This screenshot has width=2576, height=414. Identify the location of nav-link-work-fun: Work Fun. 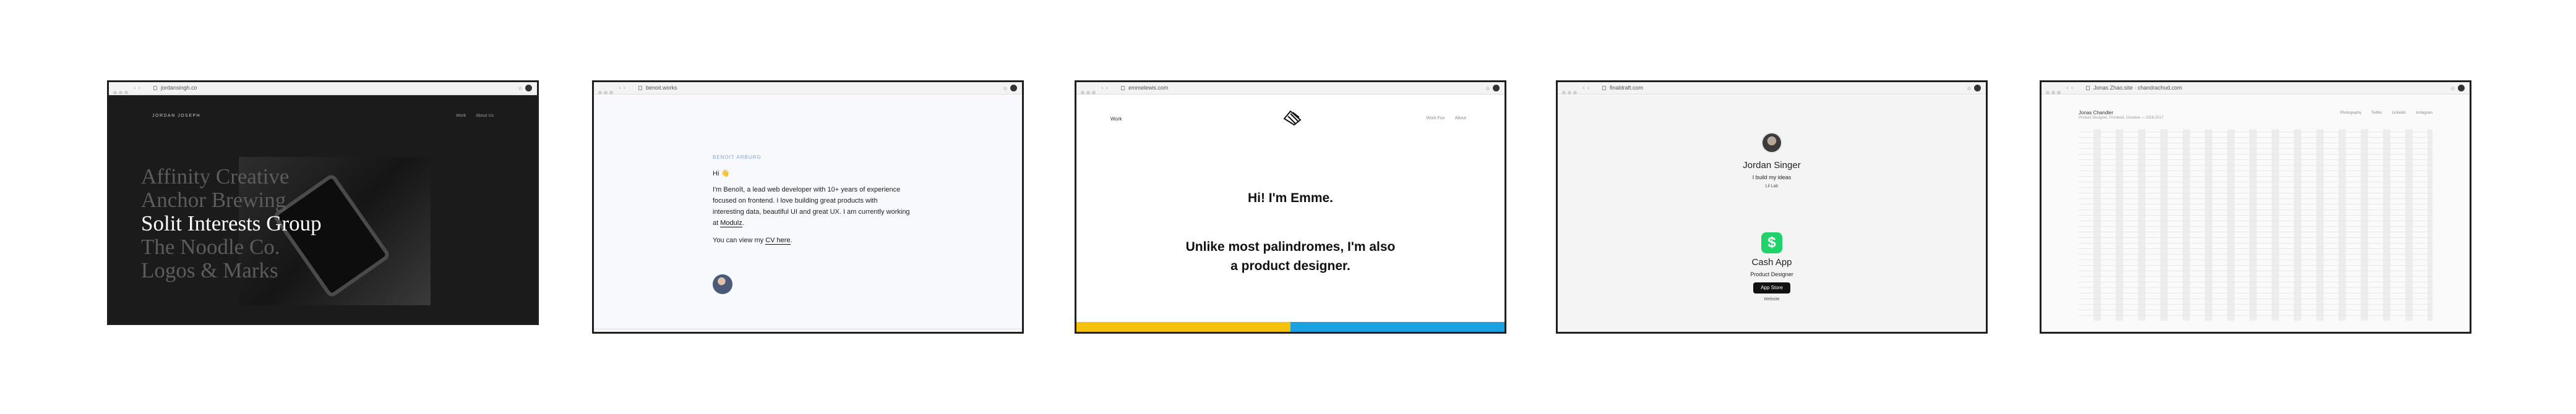
(1435, 118).